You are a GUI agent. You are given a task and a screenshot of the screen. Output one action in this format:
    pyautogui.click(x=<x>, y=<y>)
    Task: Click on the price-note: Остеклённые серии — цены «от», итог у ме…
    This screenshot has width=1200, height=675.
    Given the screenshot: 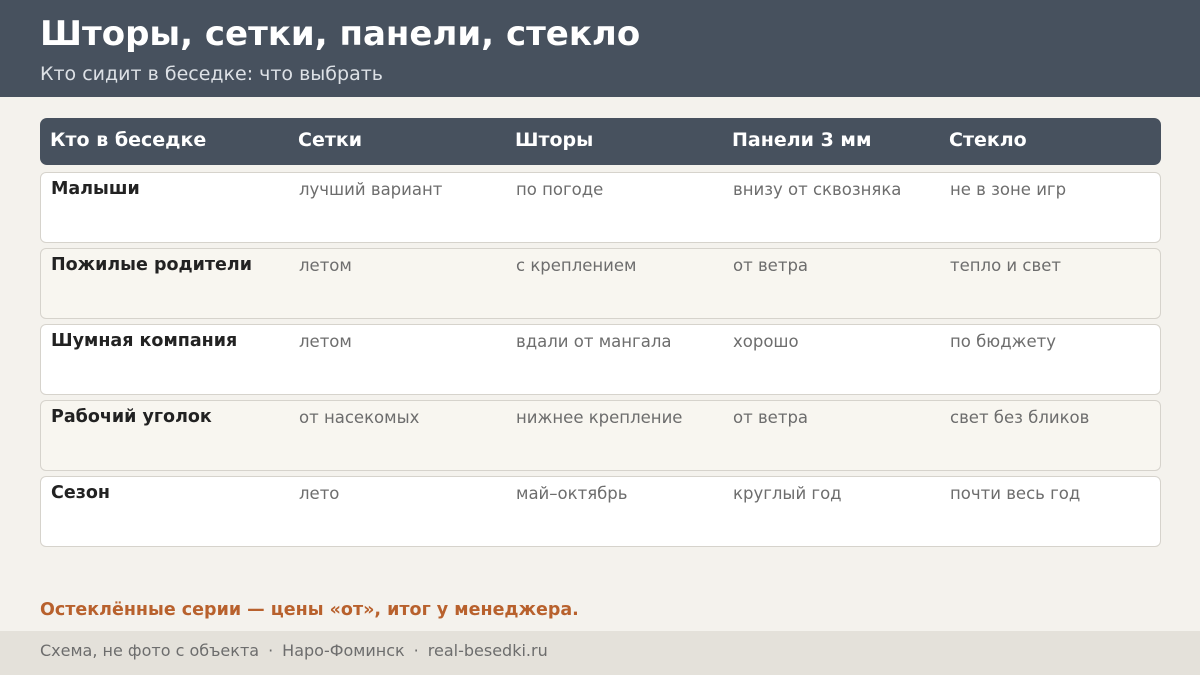 What is the action you would take?
    pyautogui.click(x=309, y=610)
    